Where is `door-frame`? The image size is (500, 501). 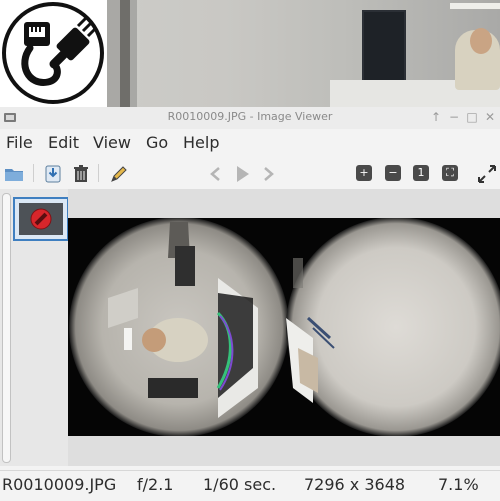 door-frame is located at coordinates (125, 53).